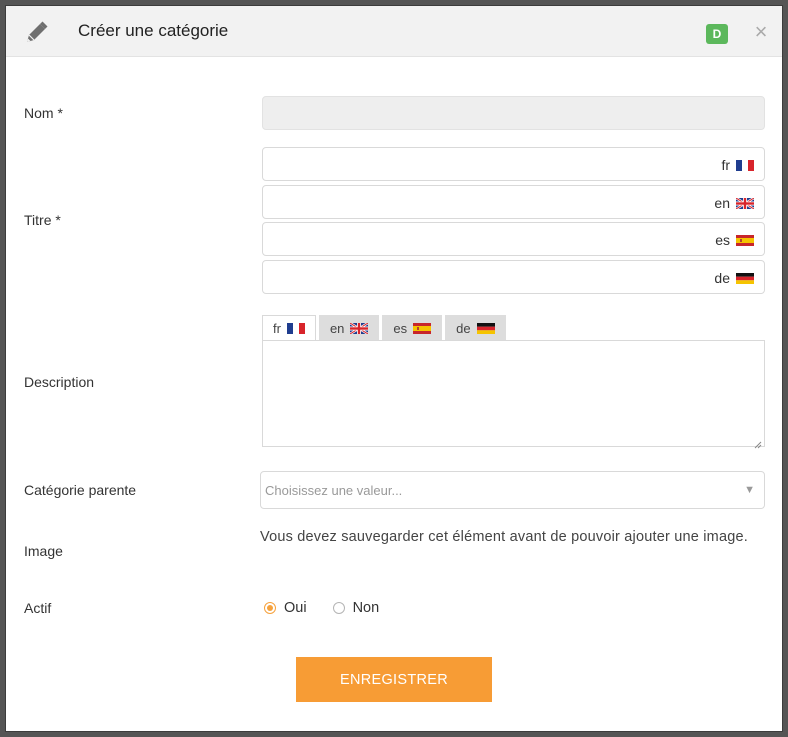 The height and width of the screenshot is (737, 788). I want to click on parent-category-label: Catégorie parente, so click(80, 490).